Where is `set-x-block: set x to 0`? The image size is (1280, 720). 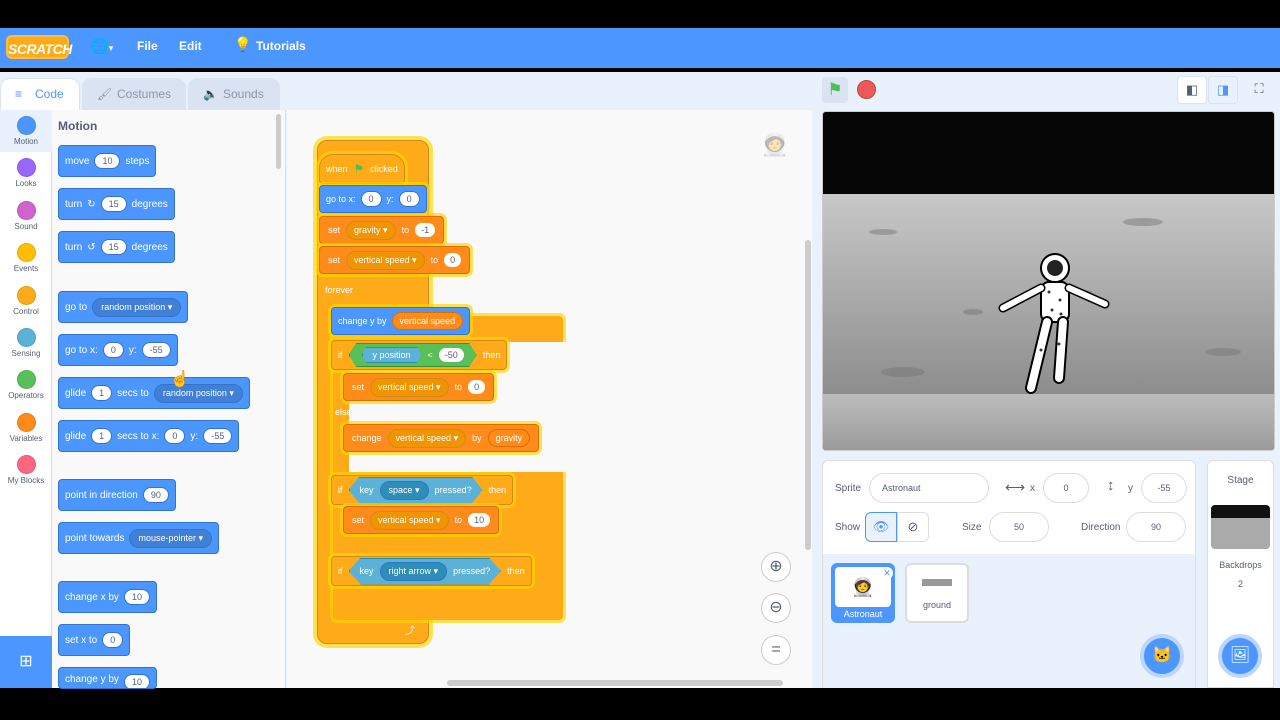 set-x-block: set x to 0 is located at coordinates (94, 640).